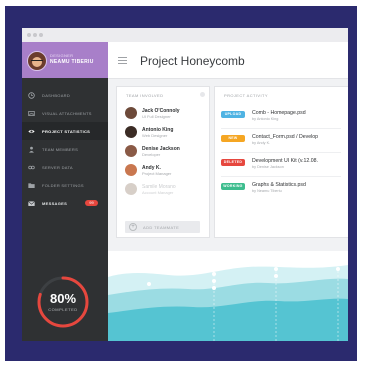  What do you see at coordinates (31, 185) in the screenshot?
I see `folder-icon` at bounding box center [31, 185].